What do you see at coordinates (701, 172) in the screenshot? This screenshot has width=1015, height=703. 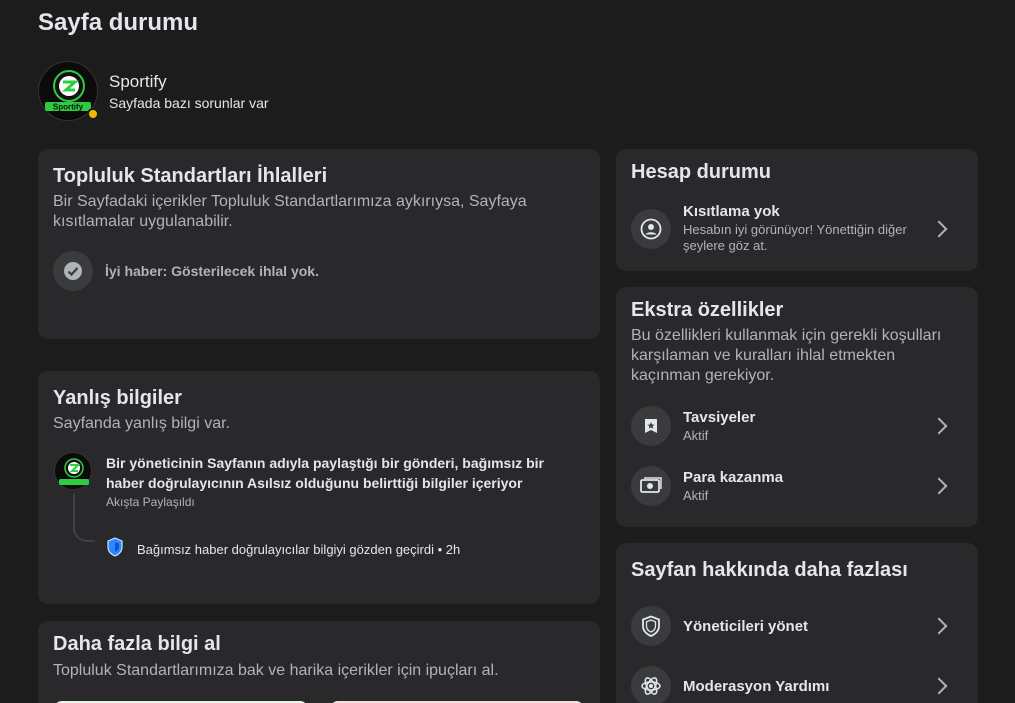 I see `account-status-title: Hesap durumu` at bounding box center [701, 172].